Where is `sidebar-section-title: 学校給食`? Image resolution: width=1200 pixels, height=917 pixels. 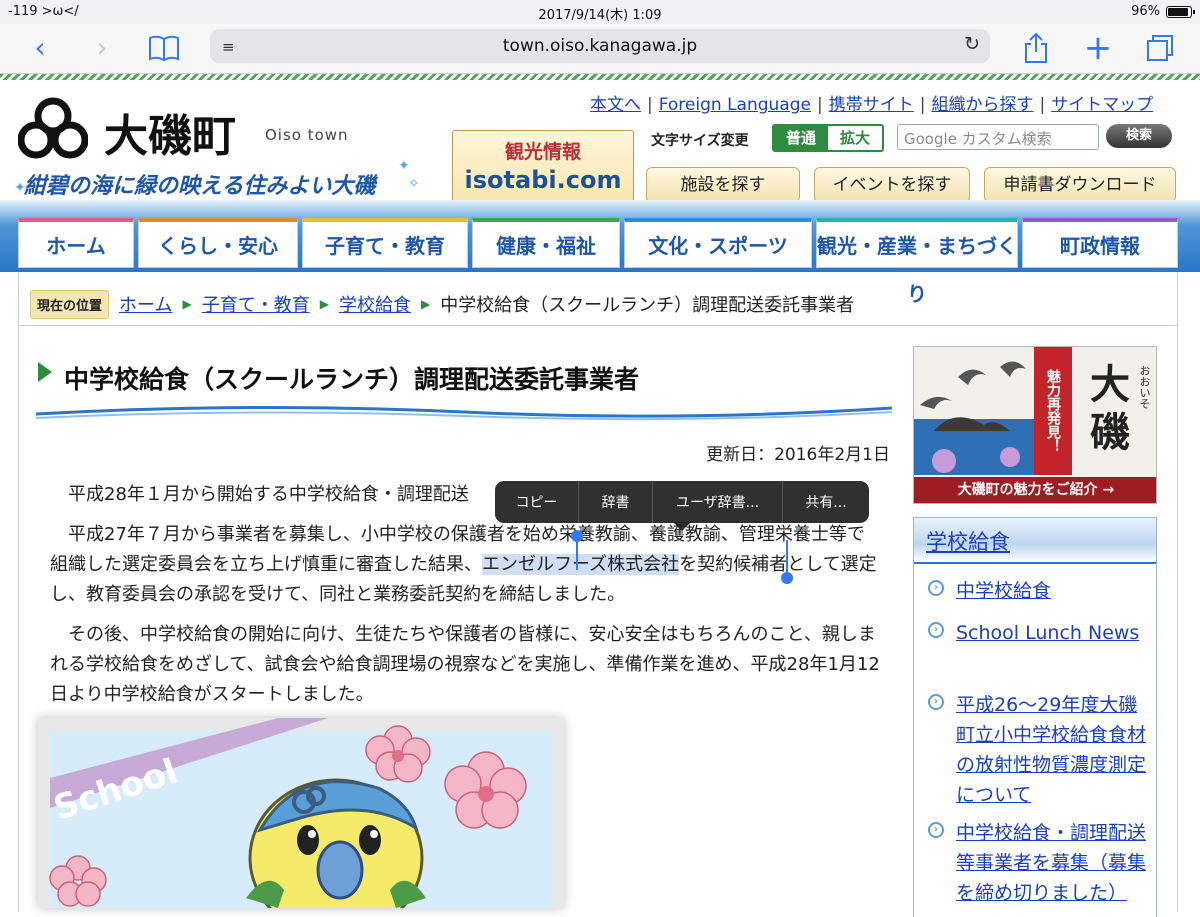
sidebar-section-title: 学校給食 is located at coordinates (968, 541).